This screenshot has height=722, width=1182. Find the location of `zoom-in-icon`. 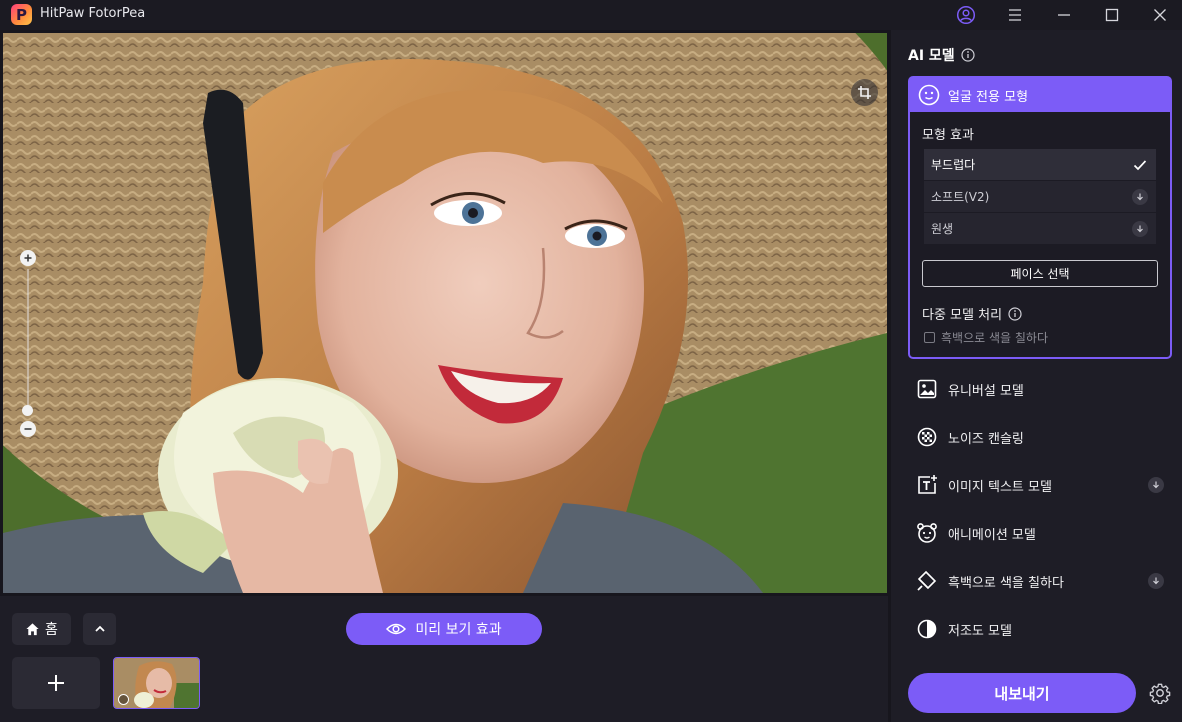

zoom-in-icon is located at coordinates (28, 258).